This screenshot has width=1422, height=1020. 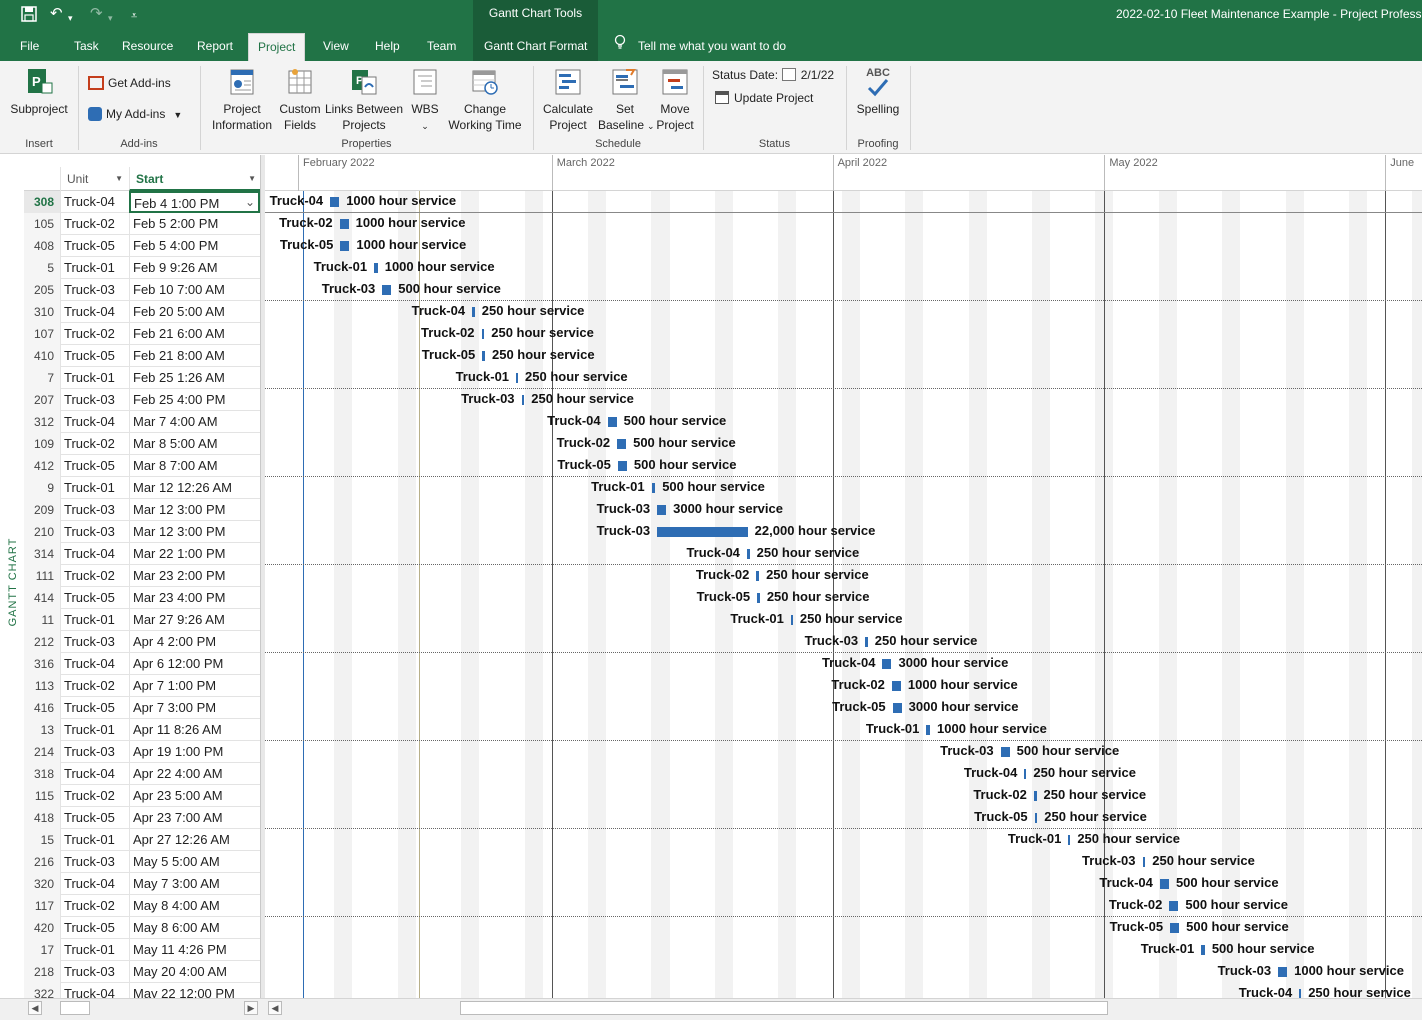 What do you see at coordinates (42, 290) in the screenshot?
I see `row-id: 205` at bounding box center [42, 290].